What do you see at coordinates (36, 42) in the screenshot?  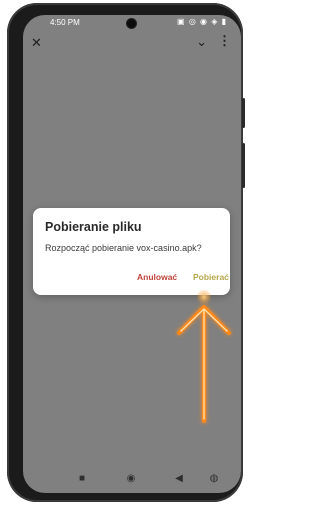 I see `close-icon: ✕` at bounding box center [36, 42].